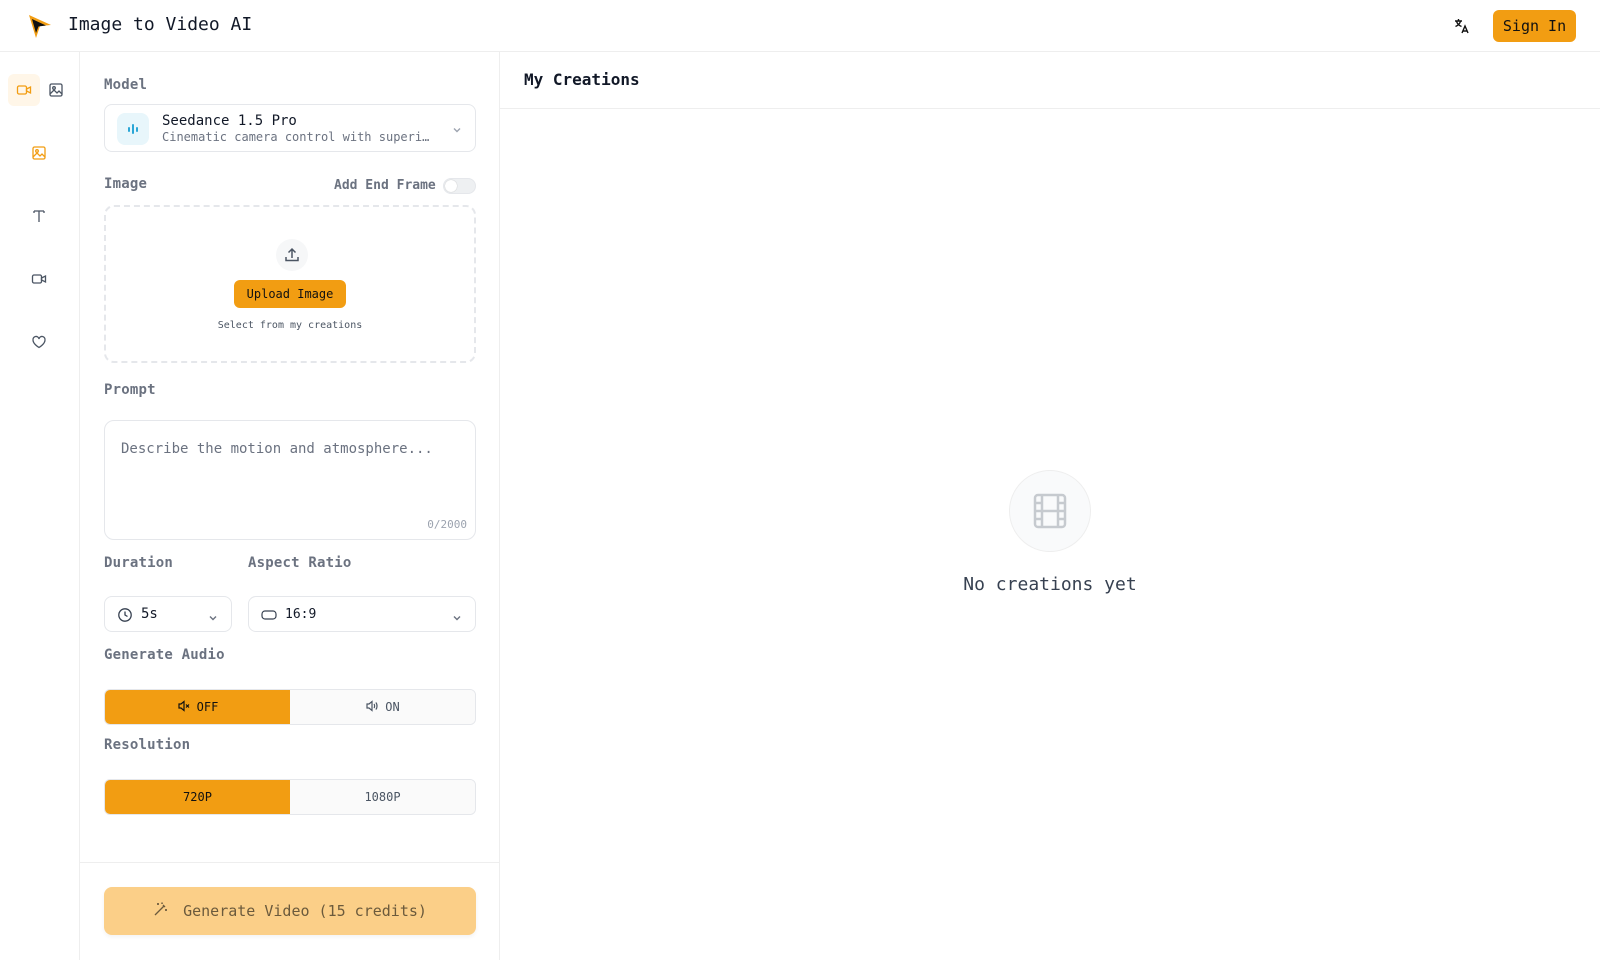 The height and width of the screenshot is (960, 1600). Describe the element at coordinates (382, 797) in the screenshot. I see `resolution-1080p-option: 1080P` at that location.